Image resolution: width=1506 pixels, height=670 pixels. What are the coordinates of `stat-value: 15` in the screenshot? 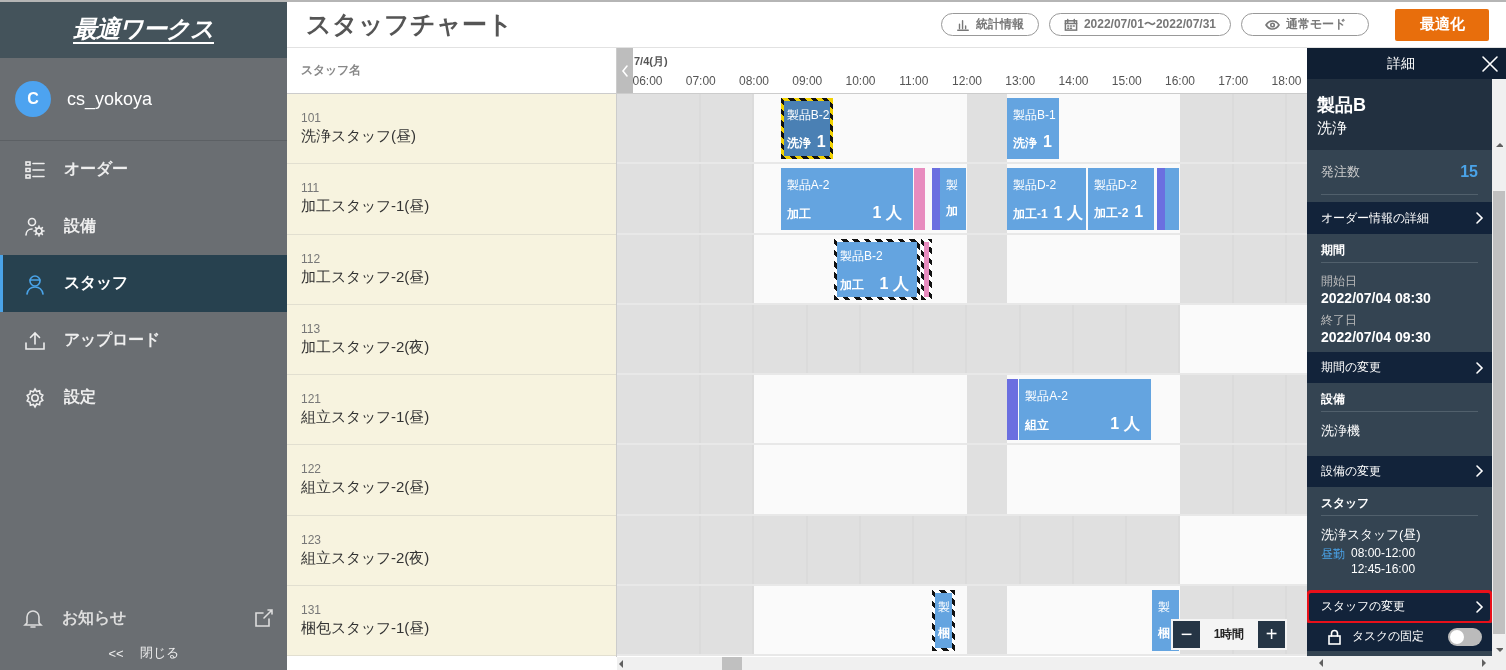 It's located at (1469, 172).